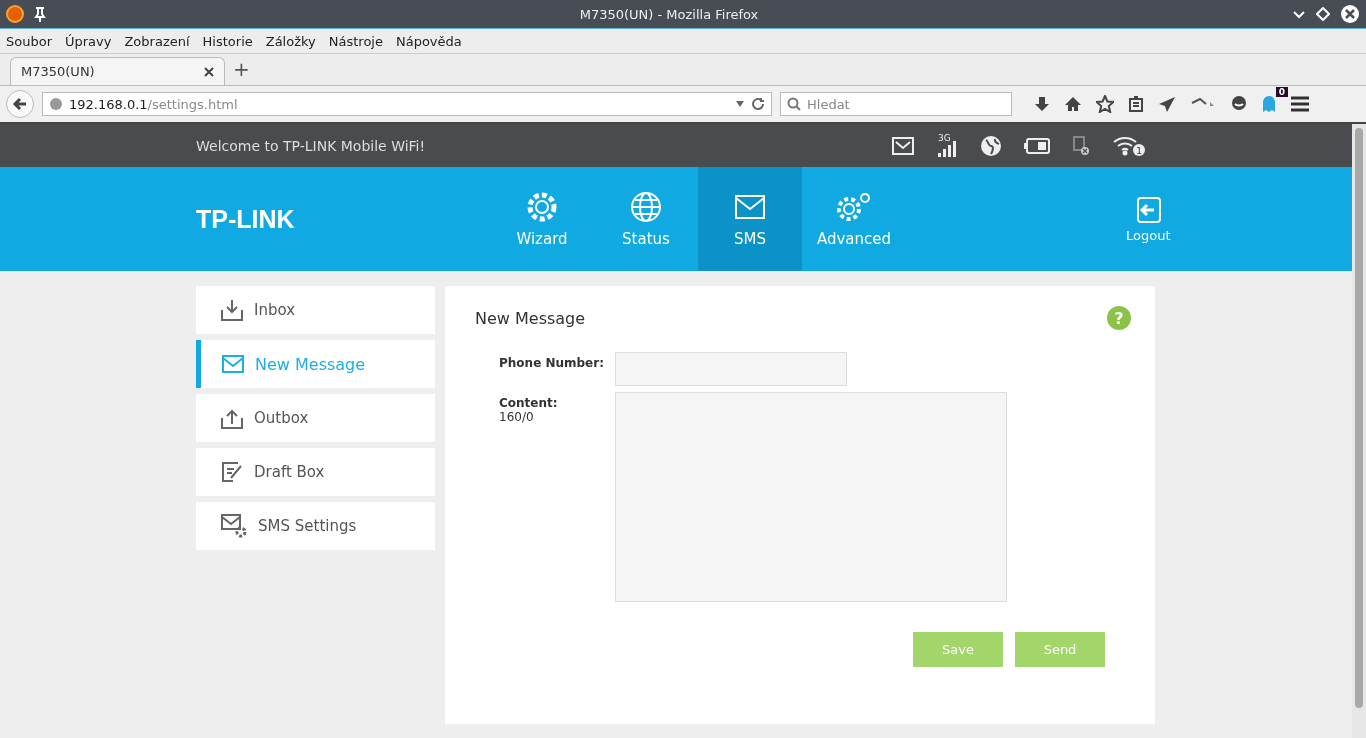 Image resolution: width=1366 pixels, height=738 pixels. Describe the element at coordinates (246, 219) in the screenshot. I see `brand-logo: TP-LINK` at that location.